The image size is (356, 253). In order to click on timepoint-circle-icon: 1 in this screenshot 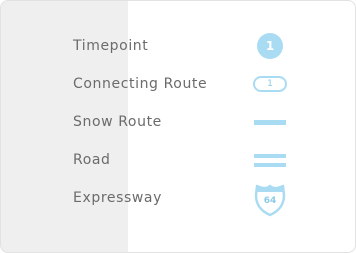, I will do `click(270, 46)`.